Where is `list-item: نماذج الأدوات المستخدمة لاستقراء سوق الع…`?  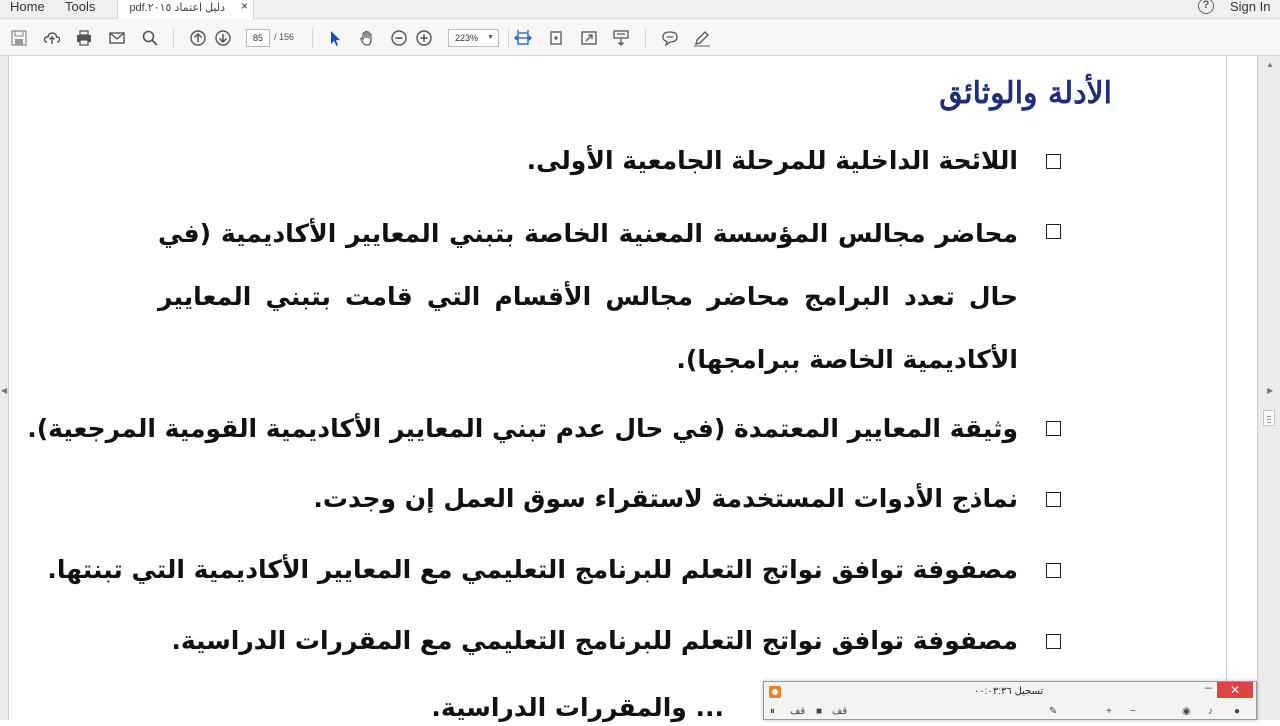 list-item: نماذج الأدوات المستخدمة لاستقراء سوق الع… is located at coordinates (665, 498).